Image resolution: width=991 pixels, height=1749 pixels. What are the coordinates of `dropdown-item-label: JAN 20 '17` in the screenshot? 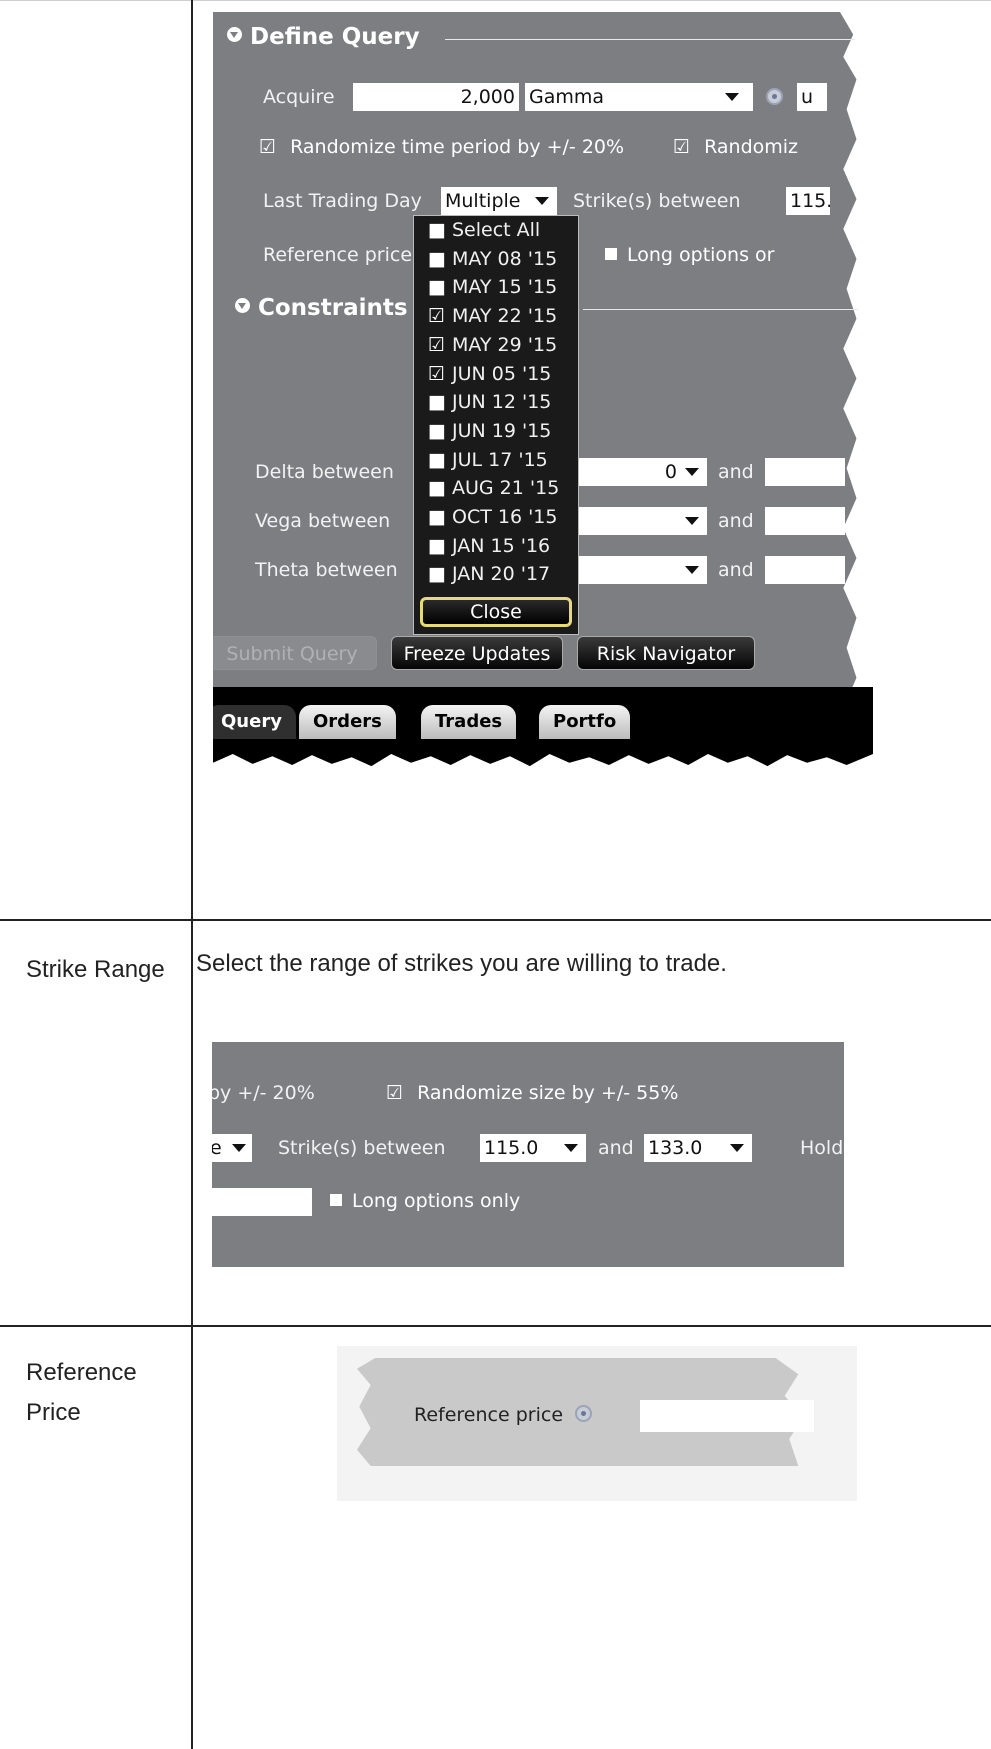 It's located at (501, 574).